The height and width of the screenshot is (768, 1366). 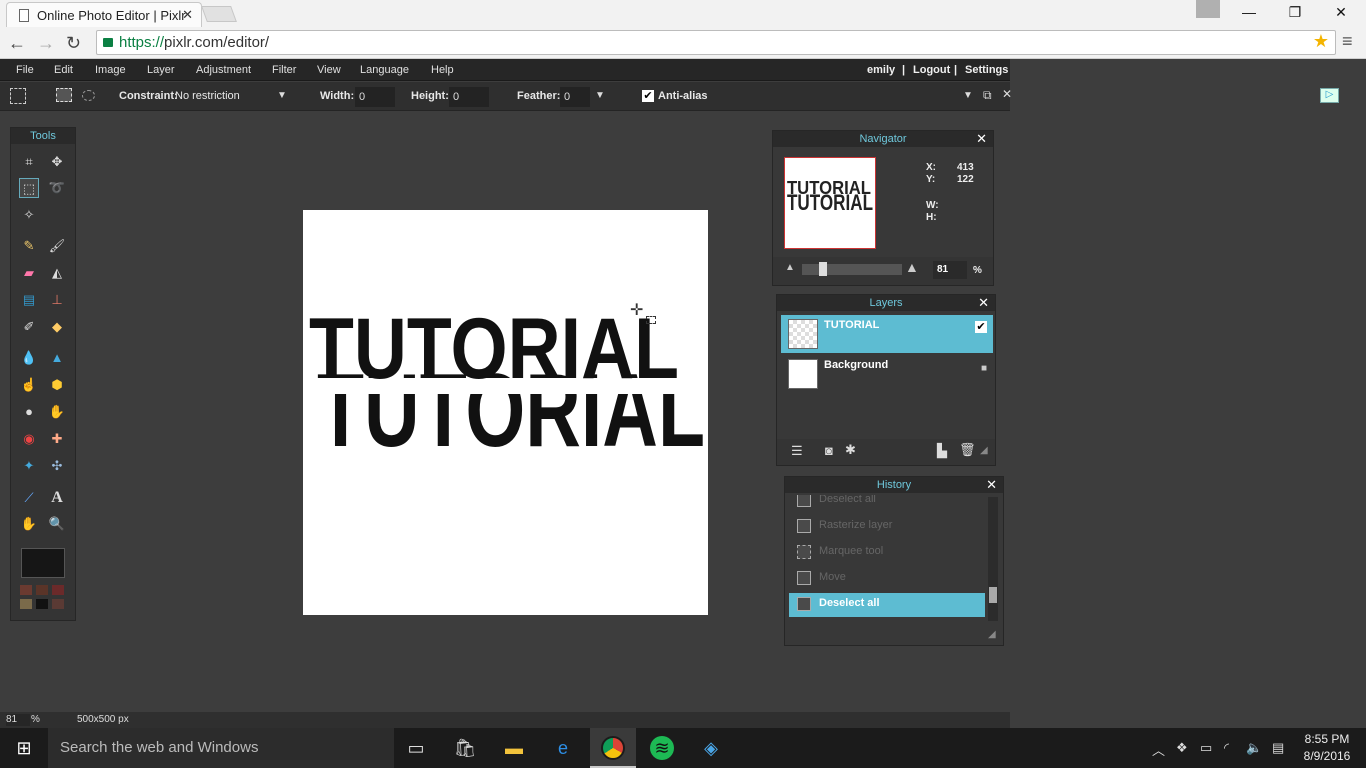 I want to click on store-icon: 🛍, so click(x=465, y=748).